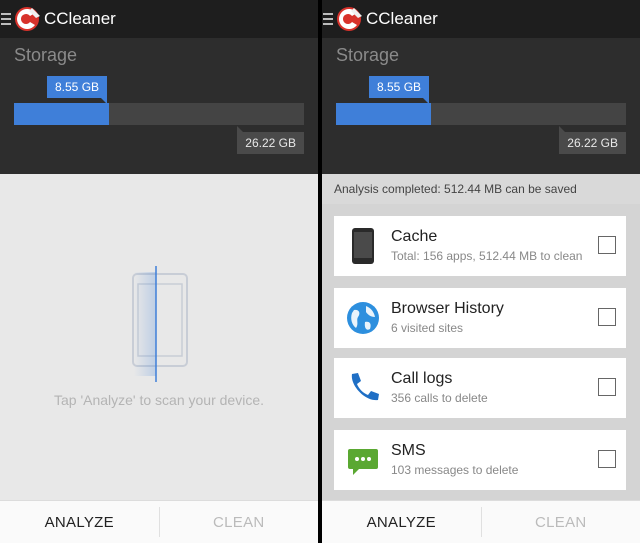  What do you see at coordinates (363, 246) in the screenshot?
I see `phone-icon` at bounding box center [363, 246].